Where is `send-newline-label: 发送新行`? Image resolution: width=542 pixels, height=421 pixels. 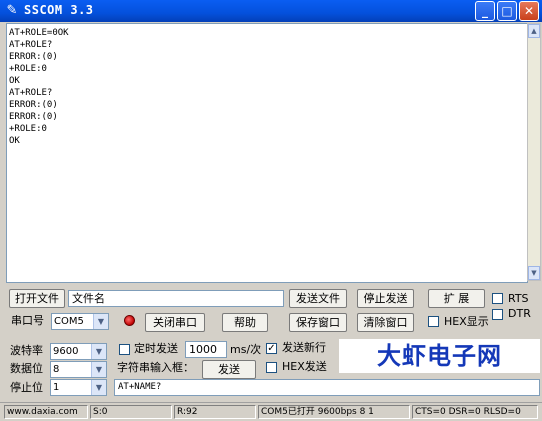
send-newline-label: 发送新行 is located at coordinates (304, 347).